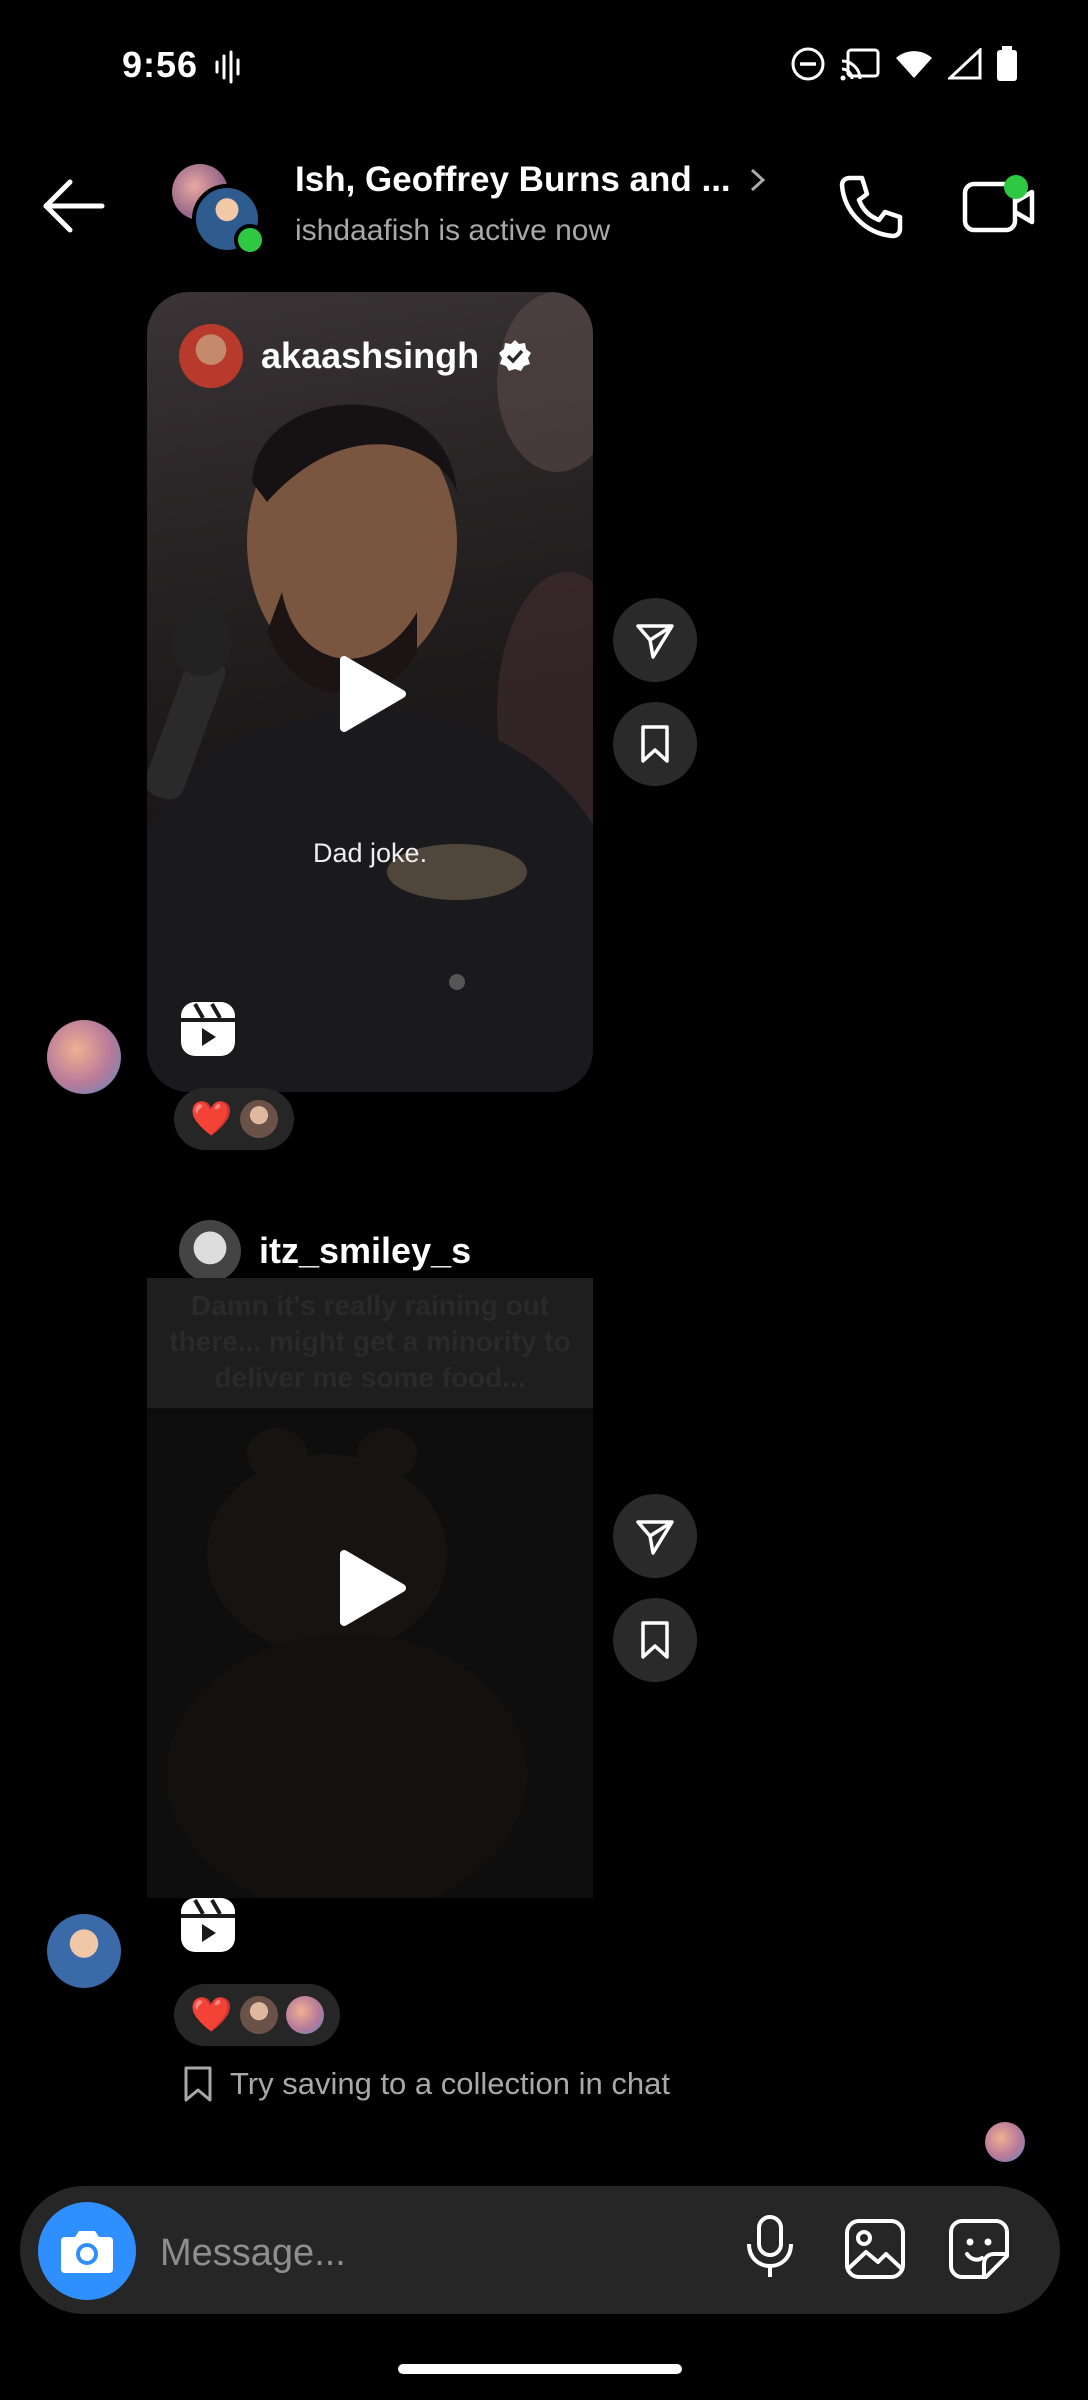 The height and width of the screenshot is (2400, 1088). Describe the element at coordinates (229, 69) in the screenshot. I see `voice-activity-icon` at that location.